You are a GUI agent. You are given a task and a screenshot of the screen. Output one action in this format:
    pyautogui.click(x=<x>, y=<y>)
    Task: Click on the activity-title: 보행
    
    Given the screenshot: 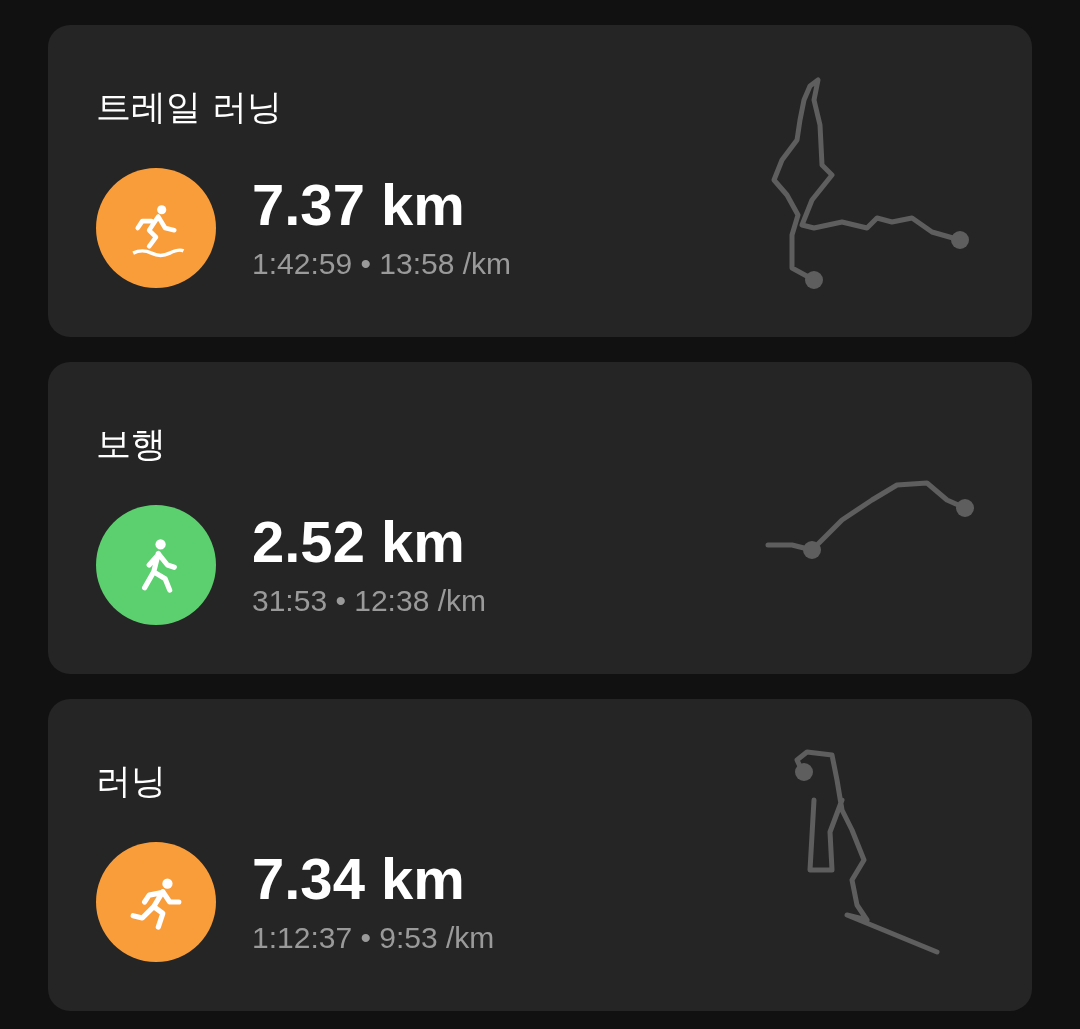 What is the action you would take?
    pyautogui.click(x=131, y=444)
    